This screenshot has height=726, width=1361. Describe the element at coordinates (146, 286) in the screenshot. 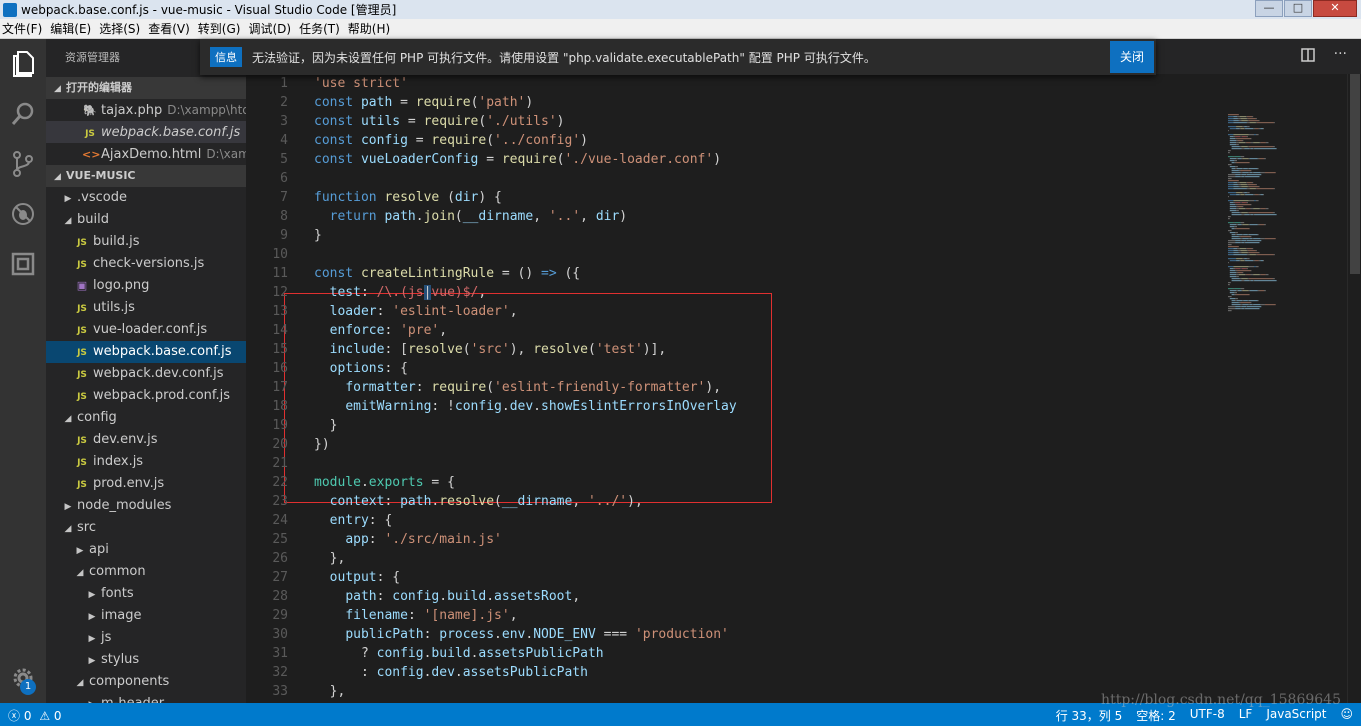

I see `file-item: ▣ logo.png` at that location.